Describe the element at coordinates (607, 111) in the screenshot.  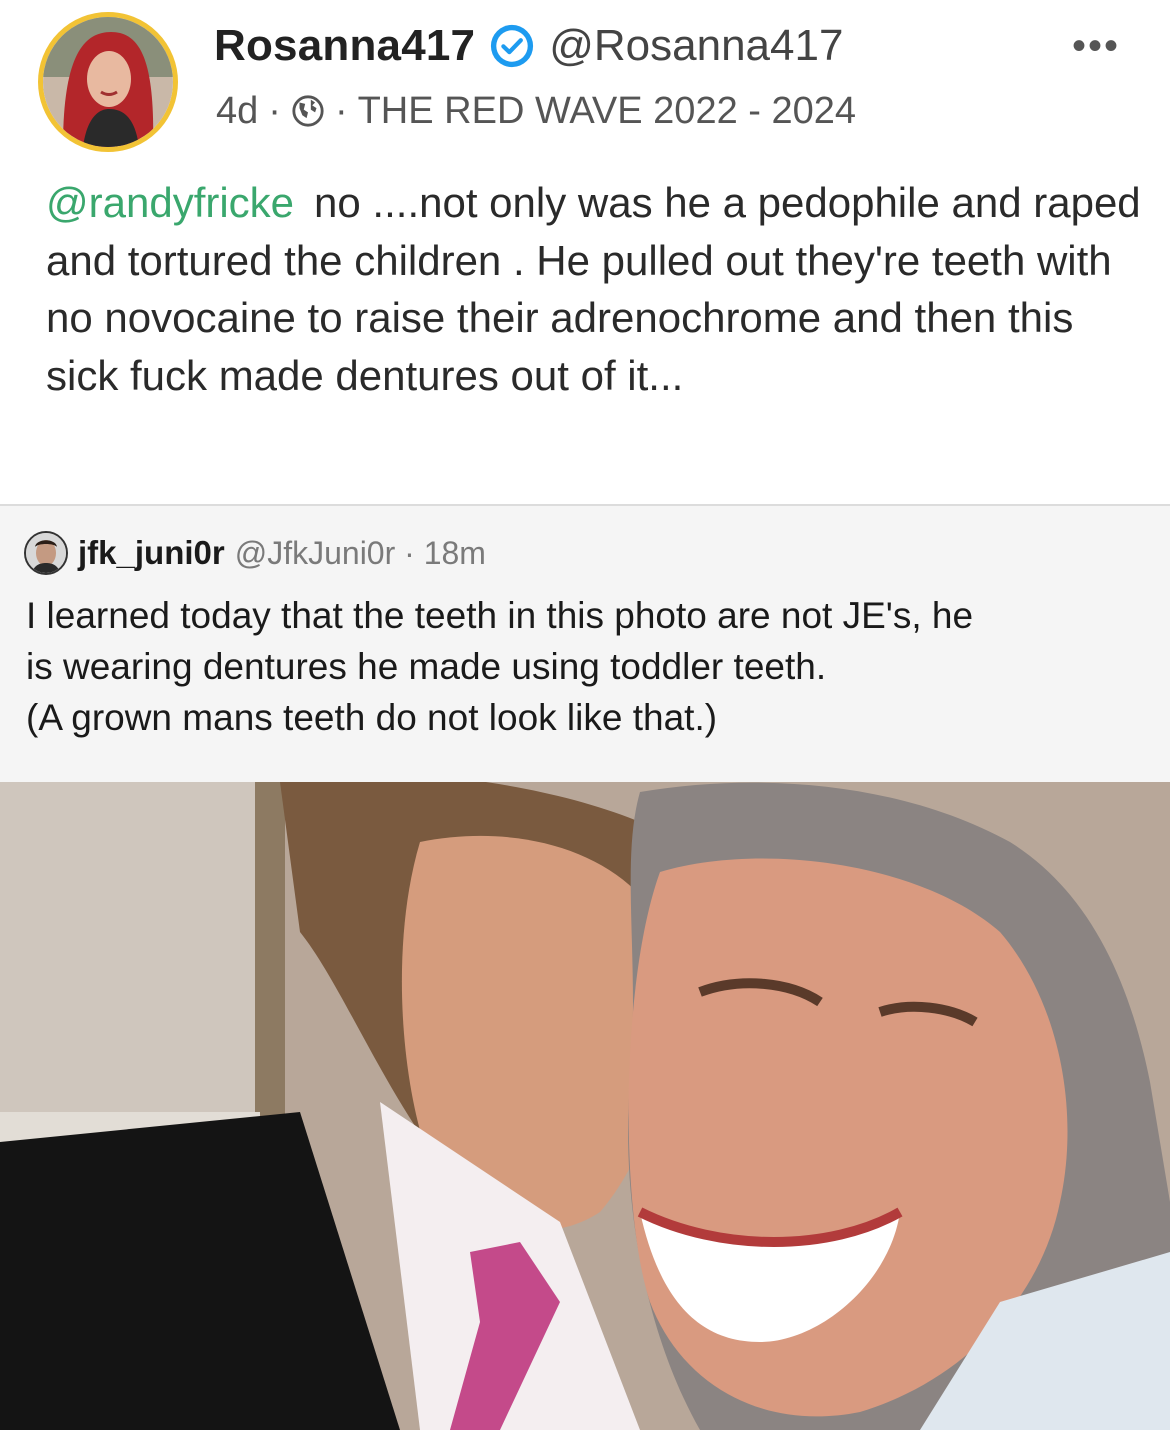
I see `group-name: THE RED WAVE 2022 - 2024` at that location.